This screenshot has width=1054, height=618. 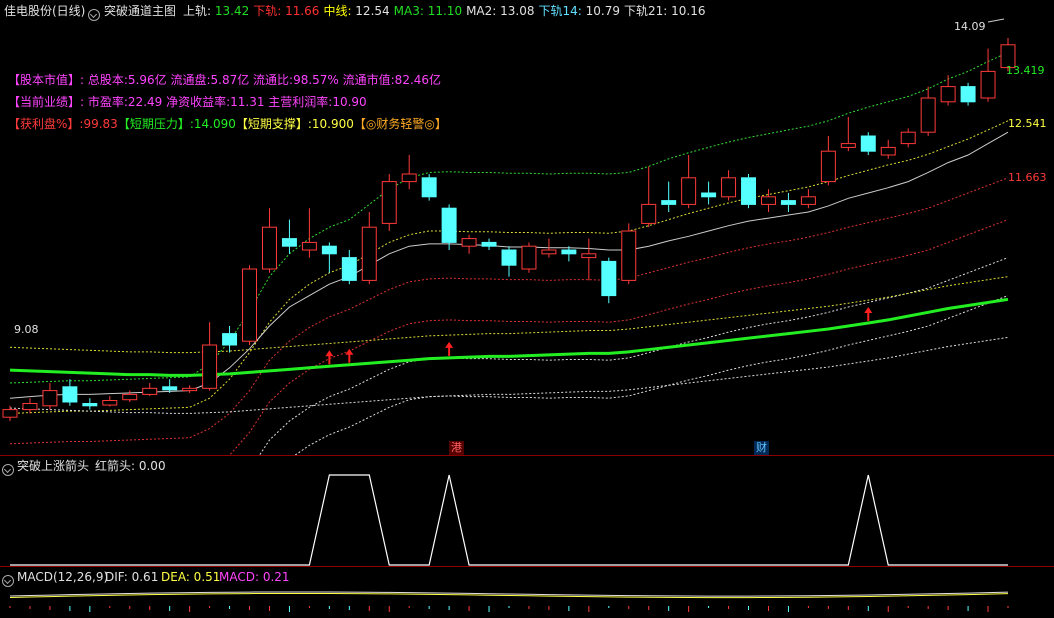 What do you see at coordinates (1027, 177) in the screenshot?
I see `lower-band-label: 11.663` at bounding box center [1027, 177].